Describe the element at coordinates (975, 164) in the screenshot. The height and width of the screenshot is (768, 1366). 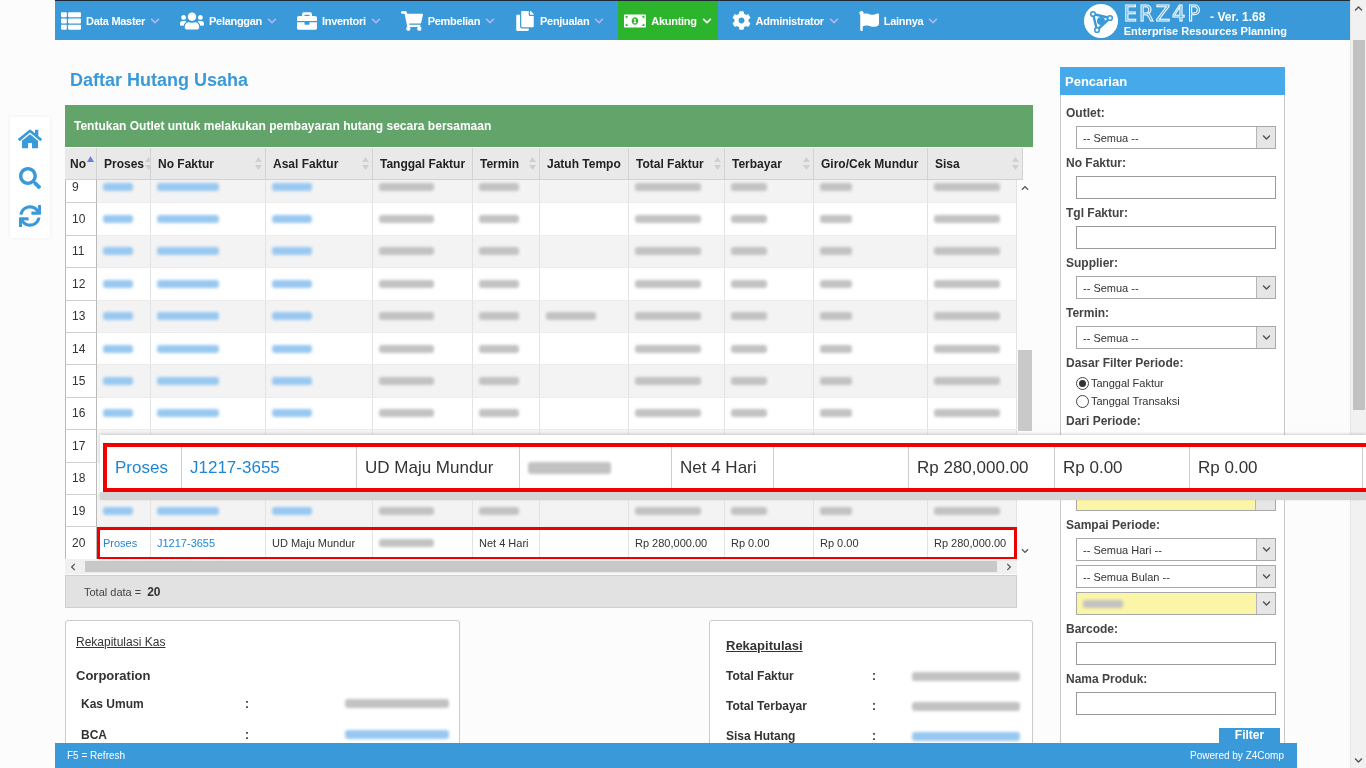
I see `column-header: Sisa` at that location.